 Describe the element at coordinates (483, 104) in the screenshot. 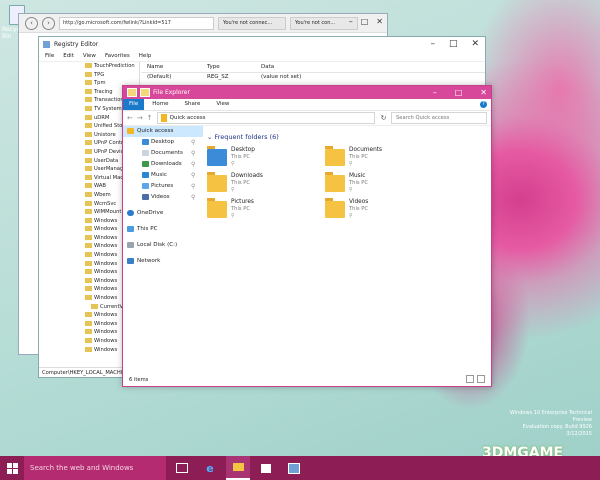

I see `help-icon: ?` at that location.